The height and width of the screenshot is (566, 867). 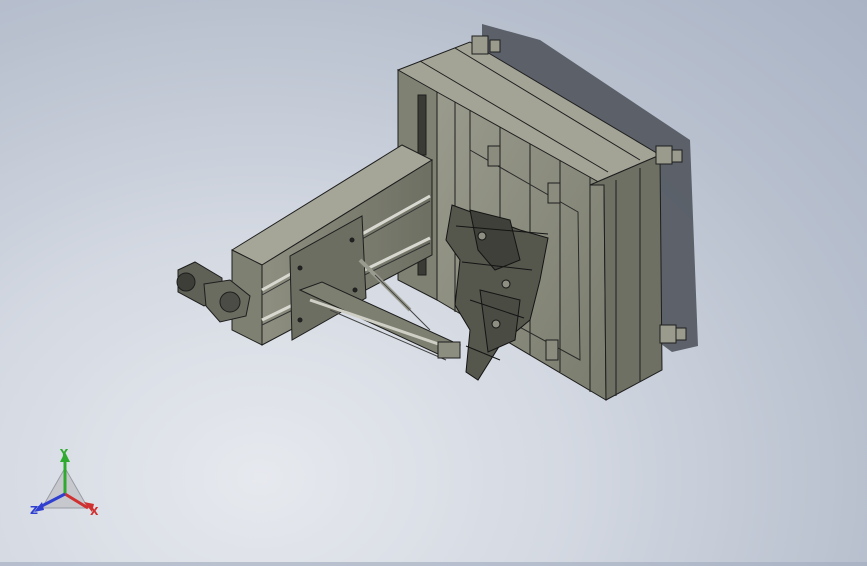 What do you see at coordinates (34, 510) in the screenshot?
I see `z-axis-label: Z` at bounding box center [34, 510].